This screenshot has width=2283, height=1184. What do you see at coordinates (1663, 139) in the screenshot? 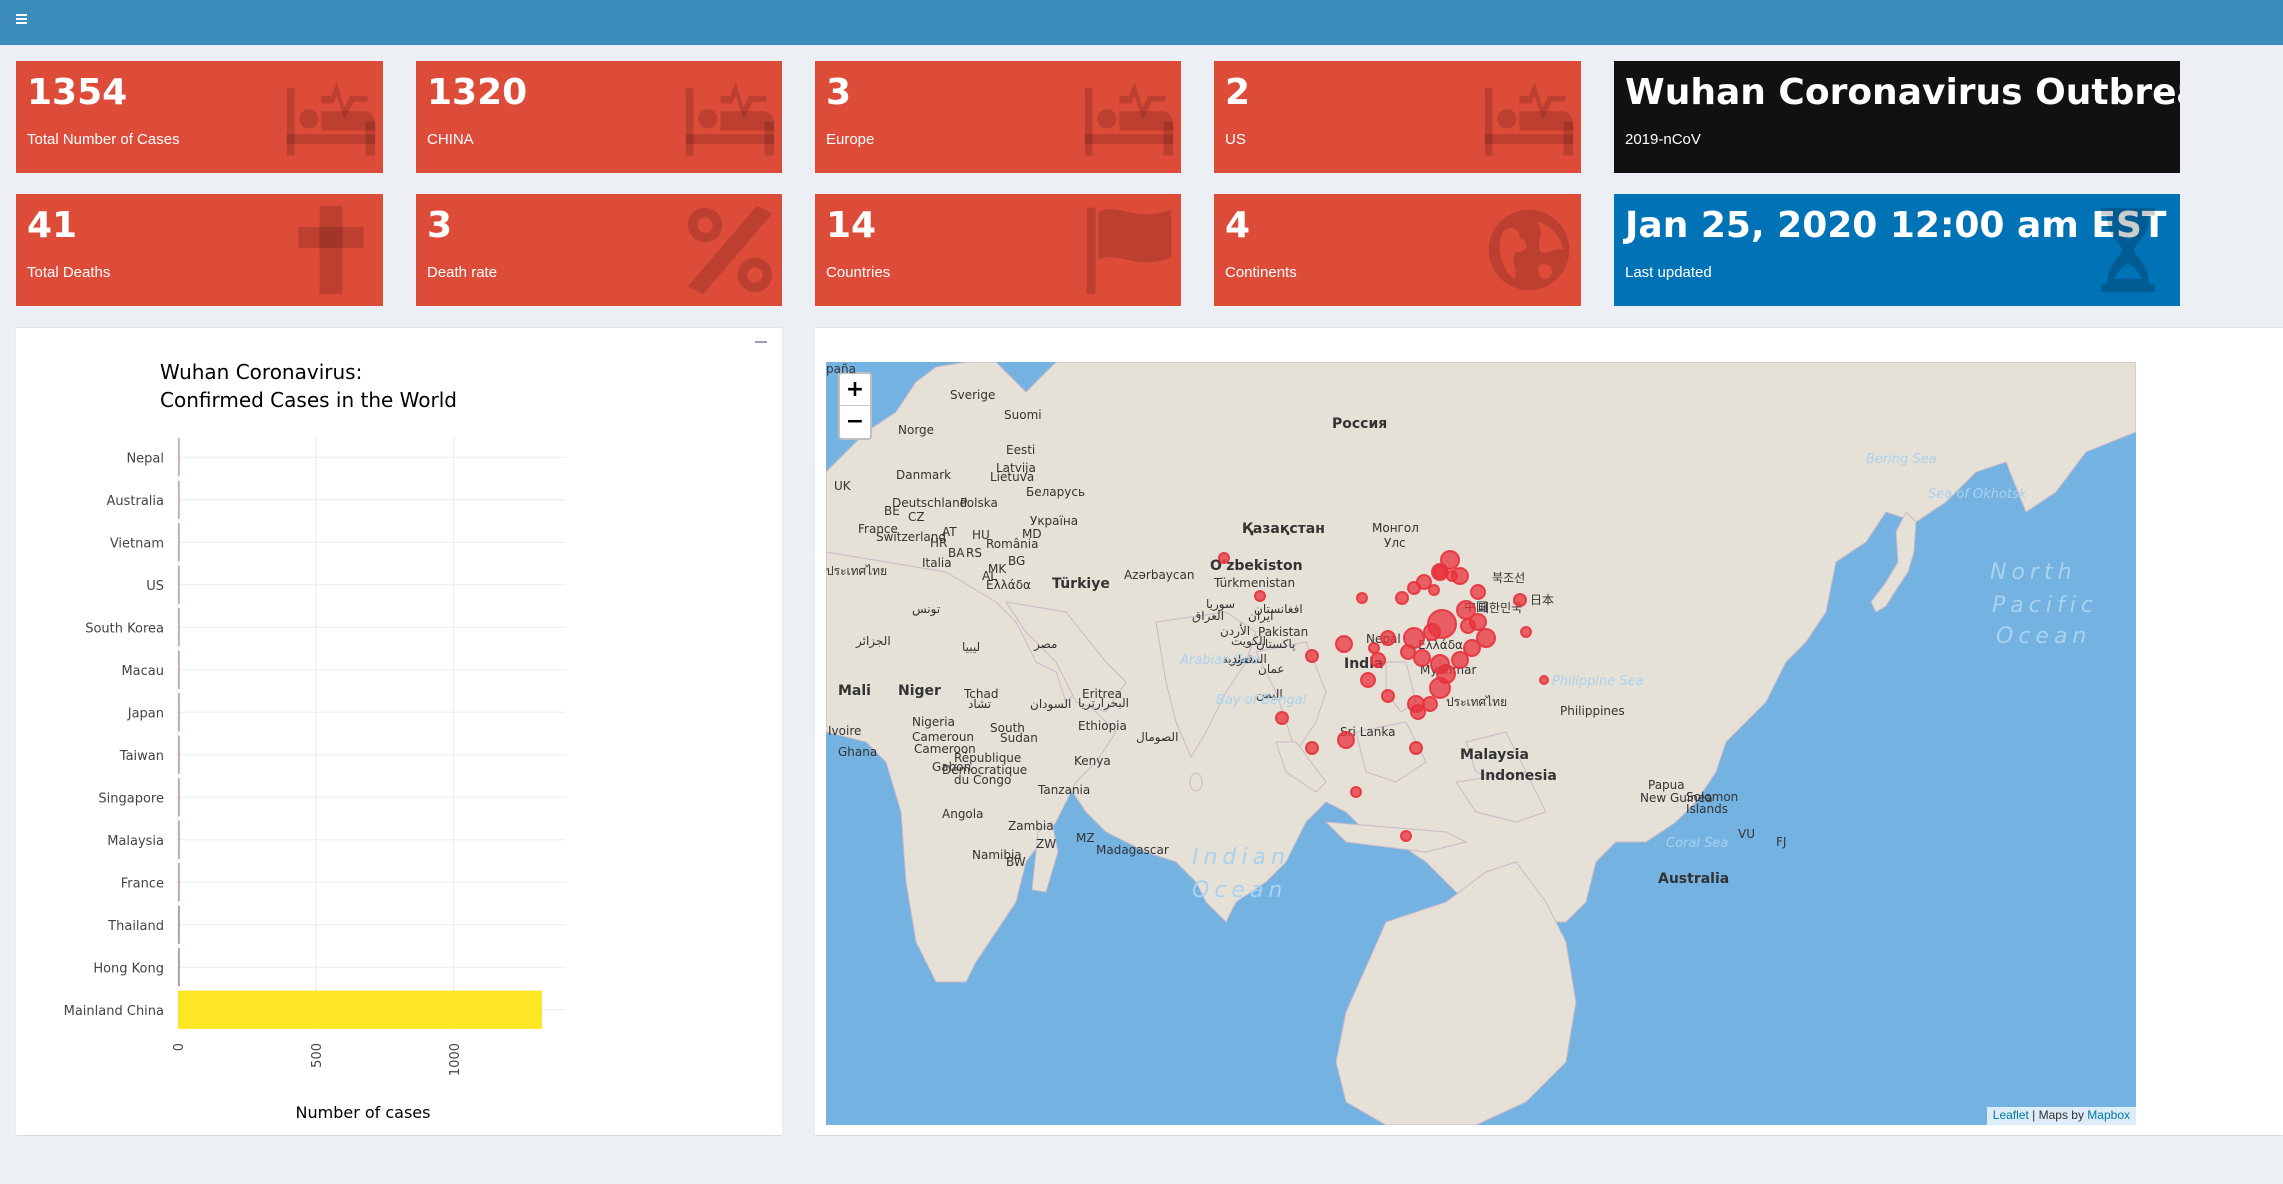
I see `dashboard-subtitle: 2019-nCoV` at bounding box center [1663, 139].